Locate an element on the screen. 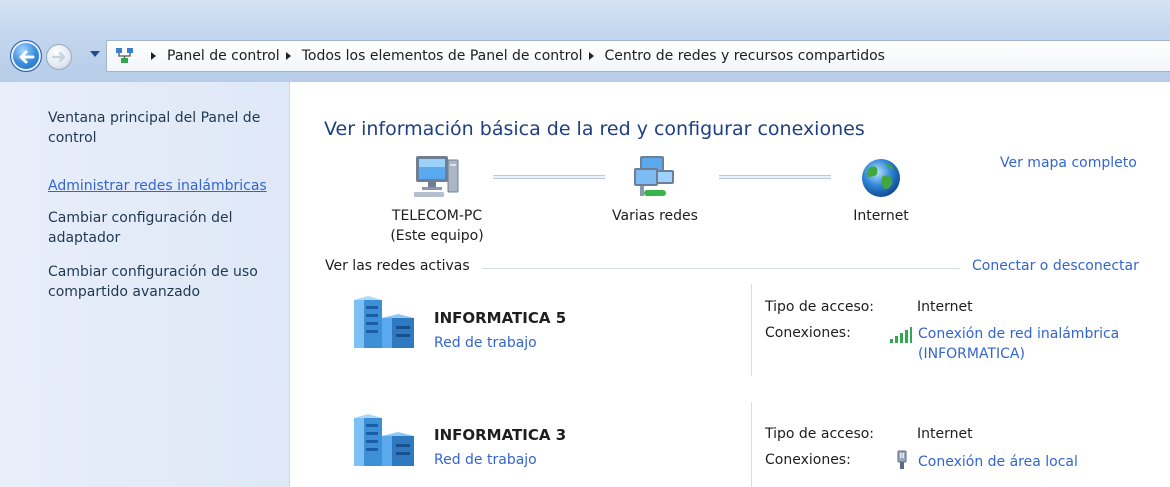  forward-button is located at coordinates (59, 57).